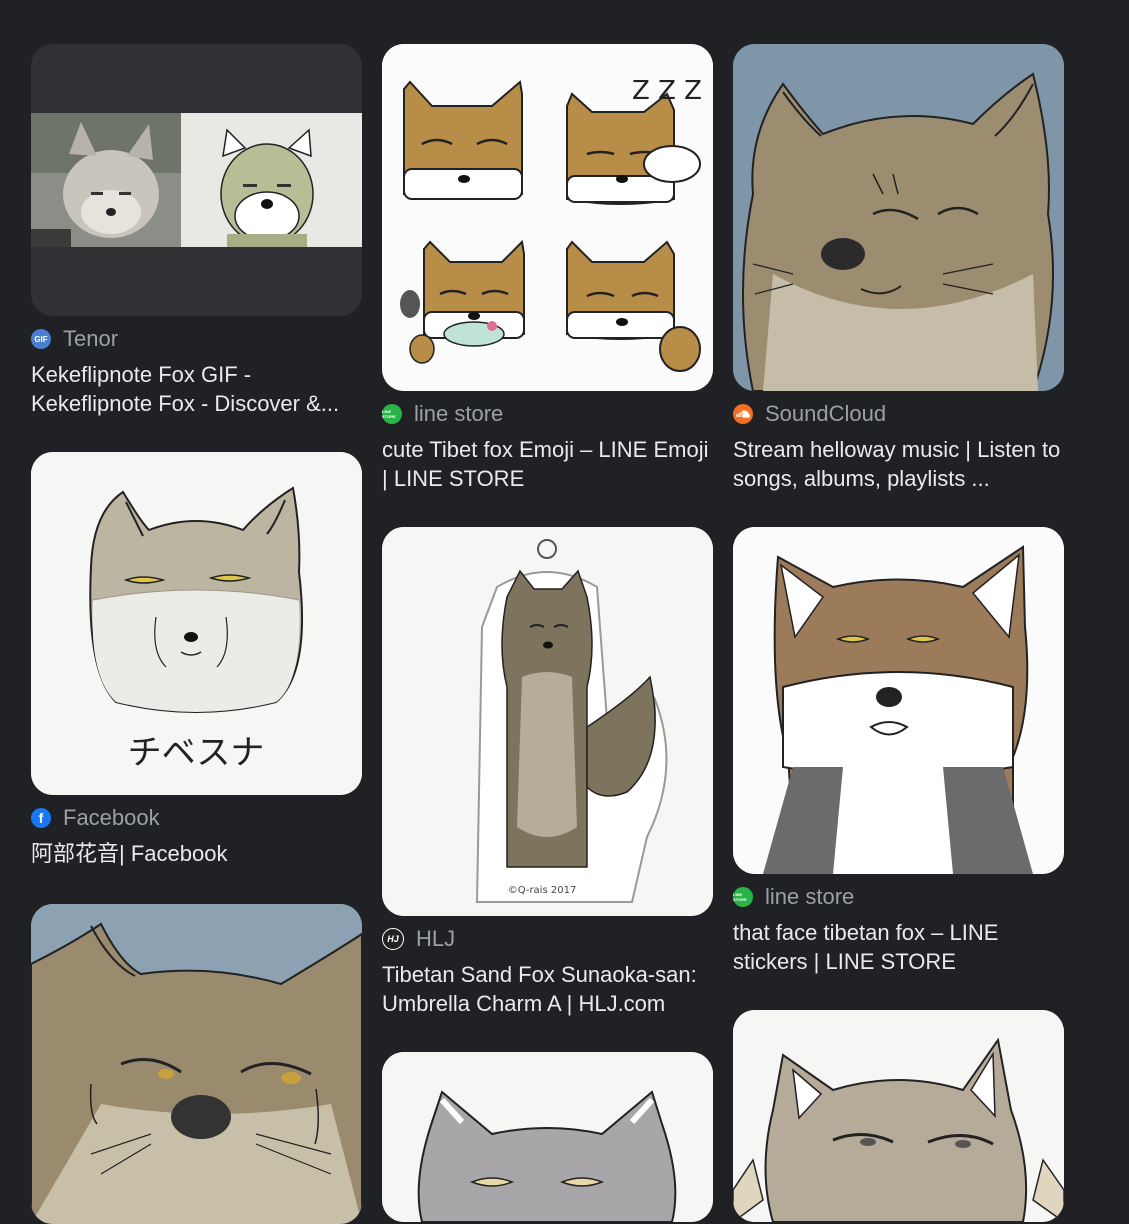 This screenshot has height=1224, width=1129. I want to click on result-thumbnail: ©Q-rais 2017, so click(547, 721).